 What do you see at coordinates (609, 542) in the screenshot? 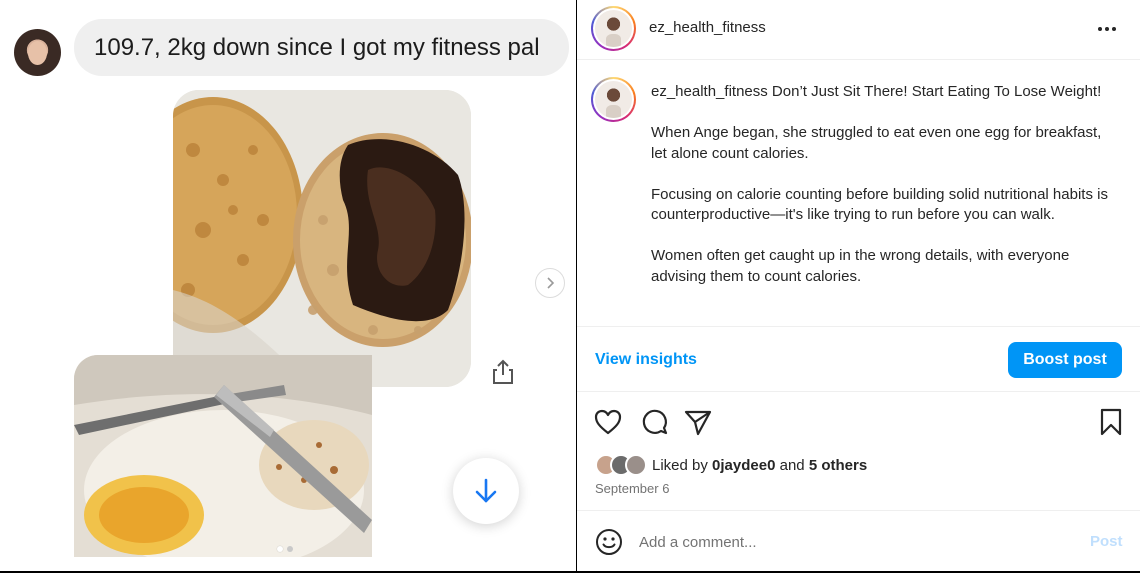
I see `emoji-icon` at bounding box center [609, 542].